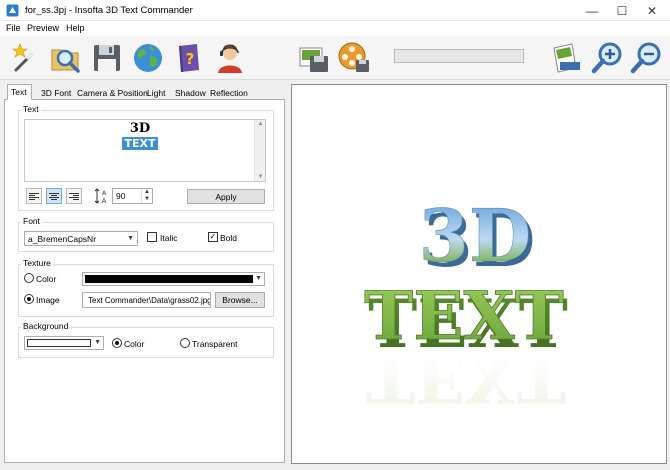 This screenshot has width=670, height=470. What do you see at coordinates (147, 199) in the screenshot?
I see `spin-down-icon: ▼` at bounding box center [147, 199].